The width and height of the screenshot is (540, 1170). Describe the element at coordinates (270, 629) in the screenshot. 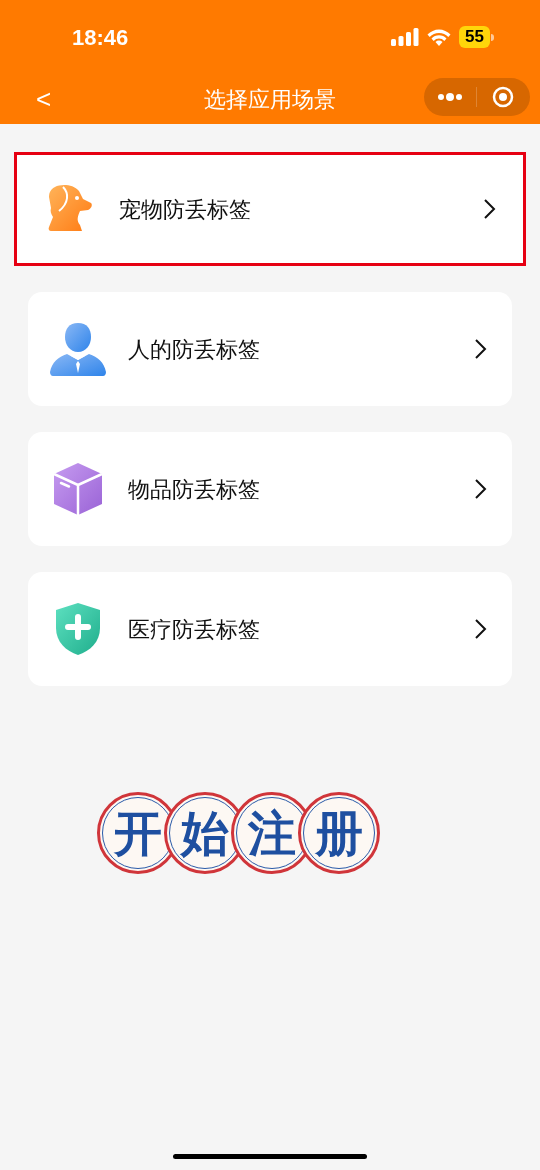

I see `scene-card: 医疗防丢标签` at that location.